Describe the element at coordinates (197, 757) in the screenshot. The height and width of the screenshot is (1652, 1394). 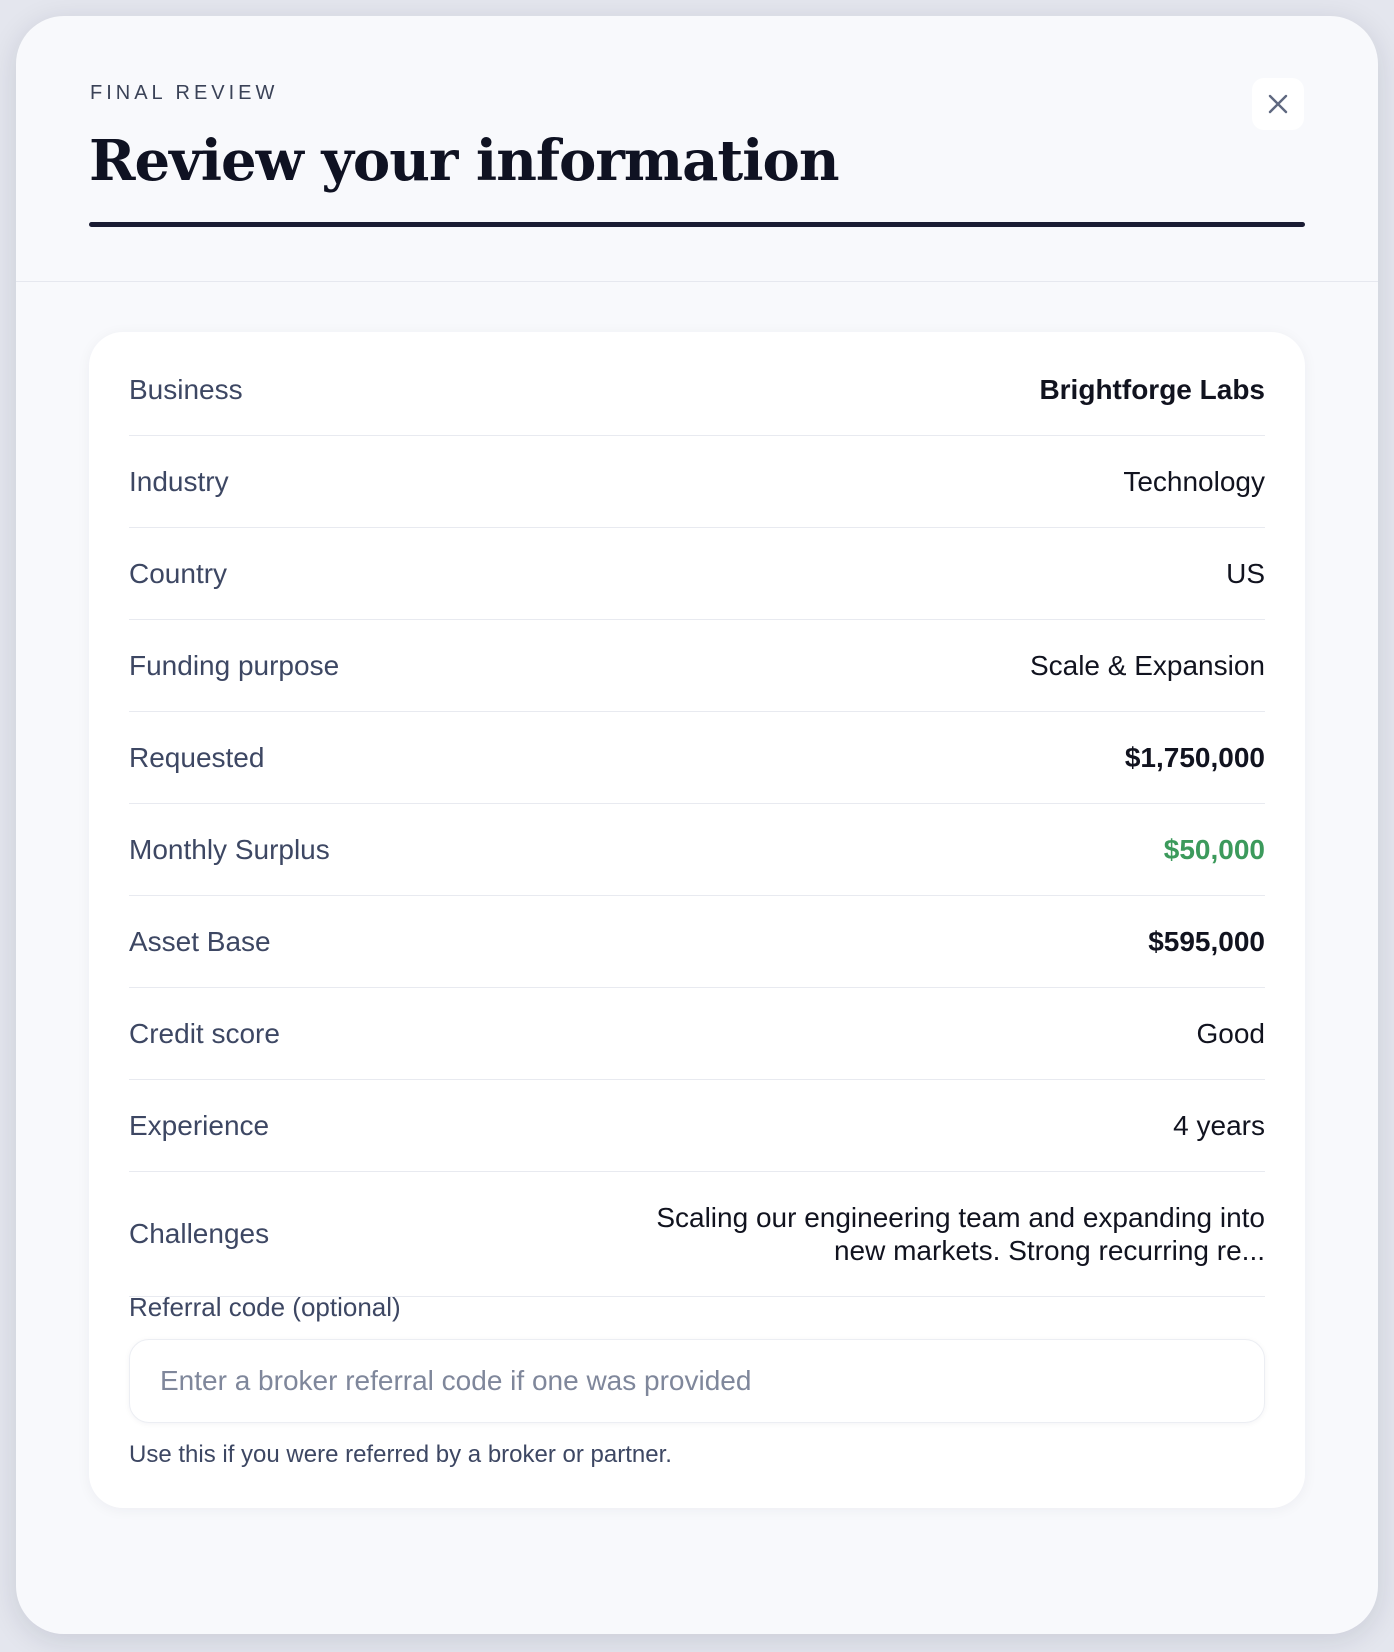
I see `row-label: Requested` at that location.